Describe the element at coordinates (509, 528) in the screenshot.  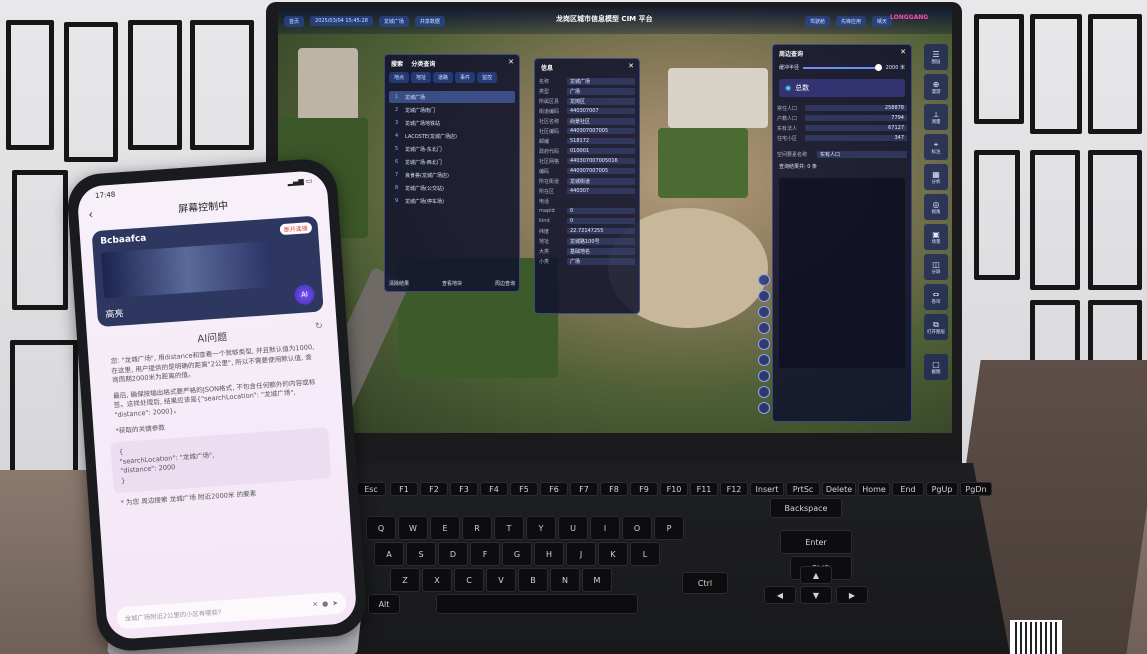
I see `key-t: T` at that location.